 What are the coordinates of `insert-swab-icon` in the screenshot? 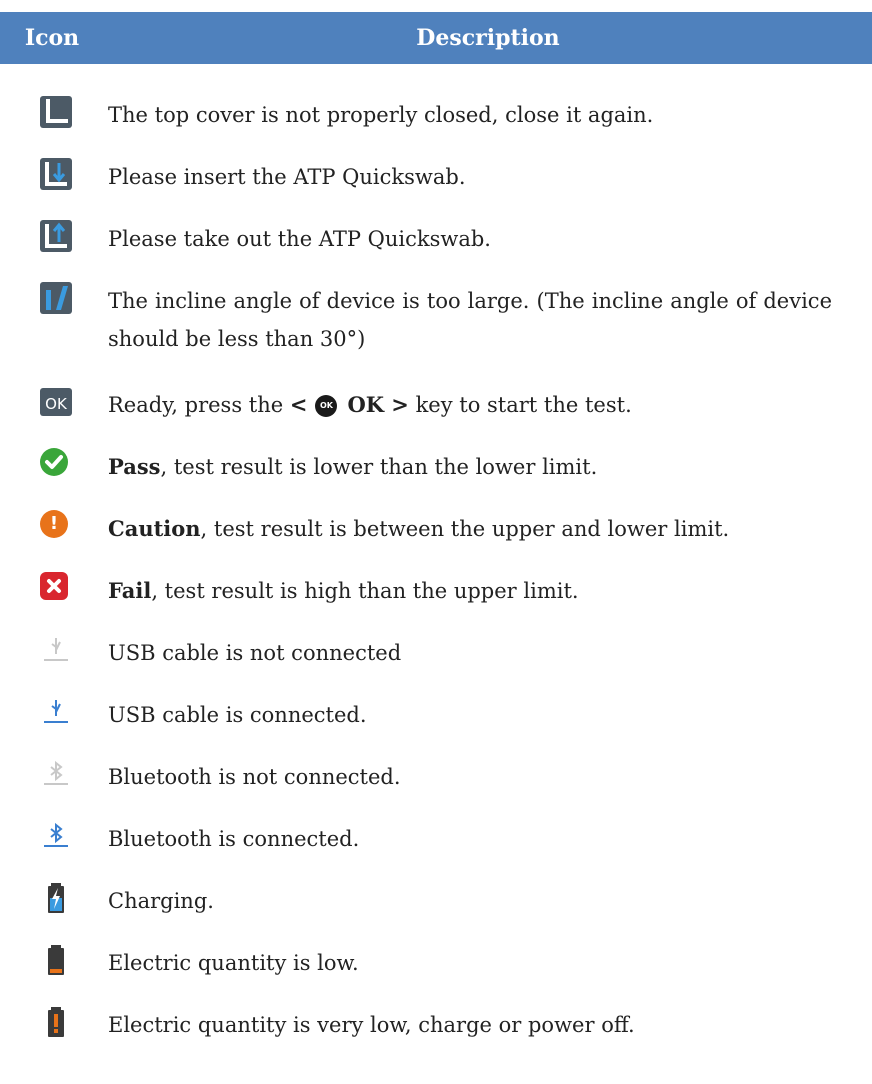 It's located at (56, 174).